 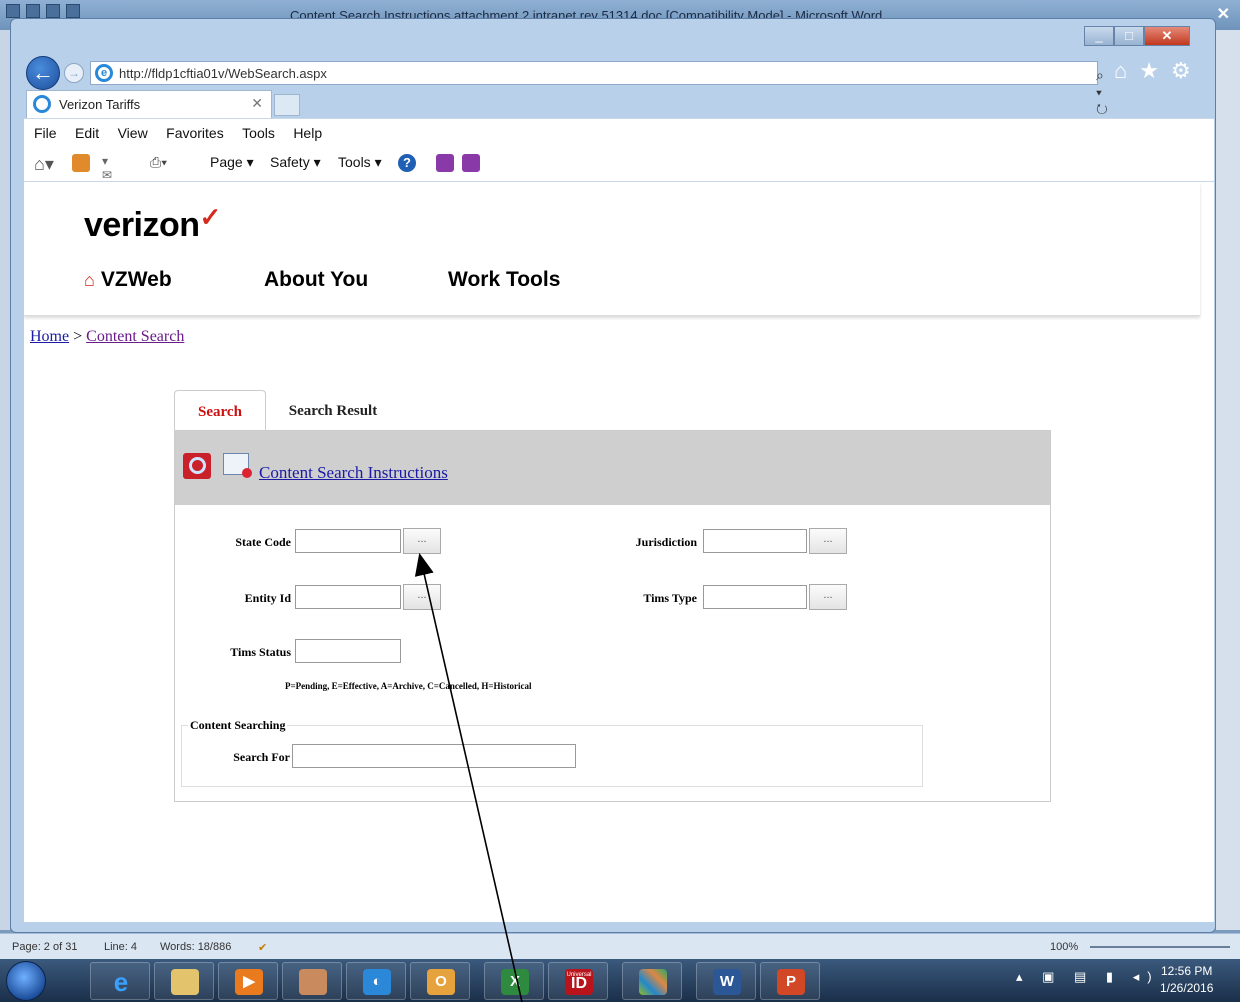 I want to click on favorites-star-icon: ★, so click(x=1149, y=71).